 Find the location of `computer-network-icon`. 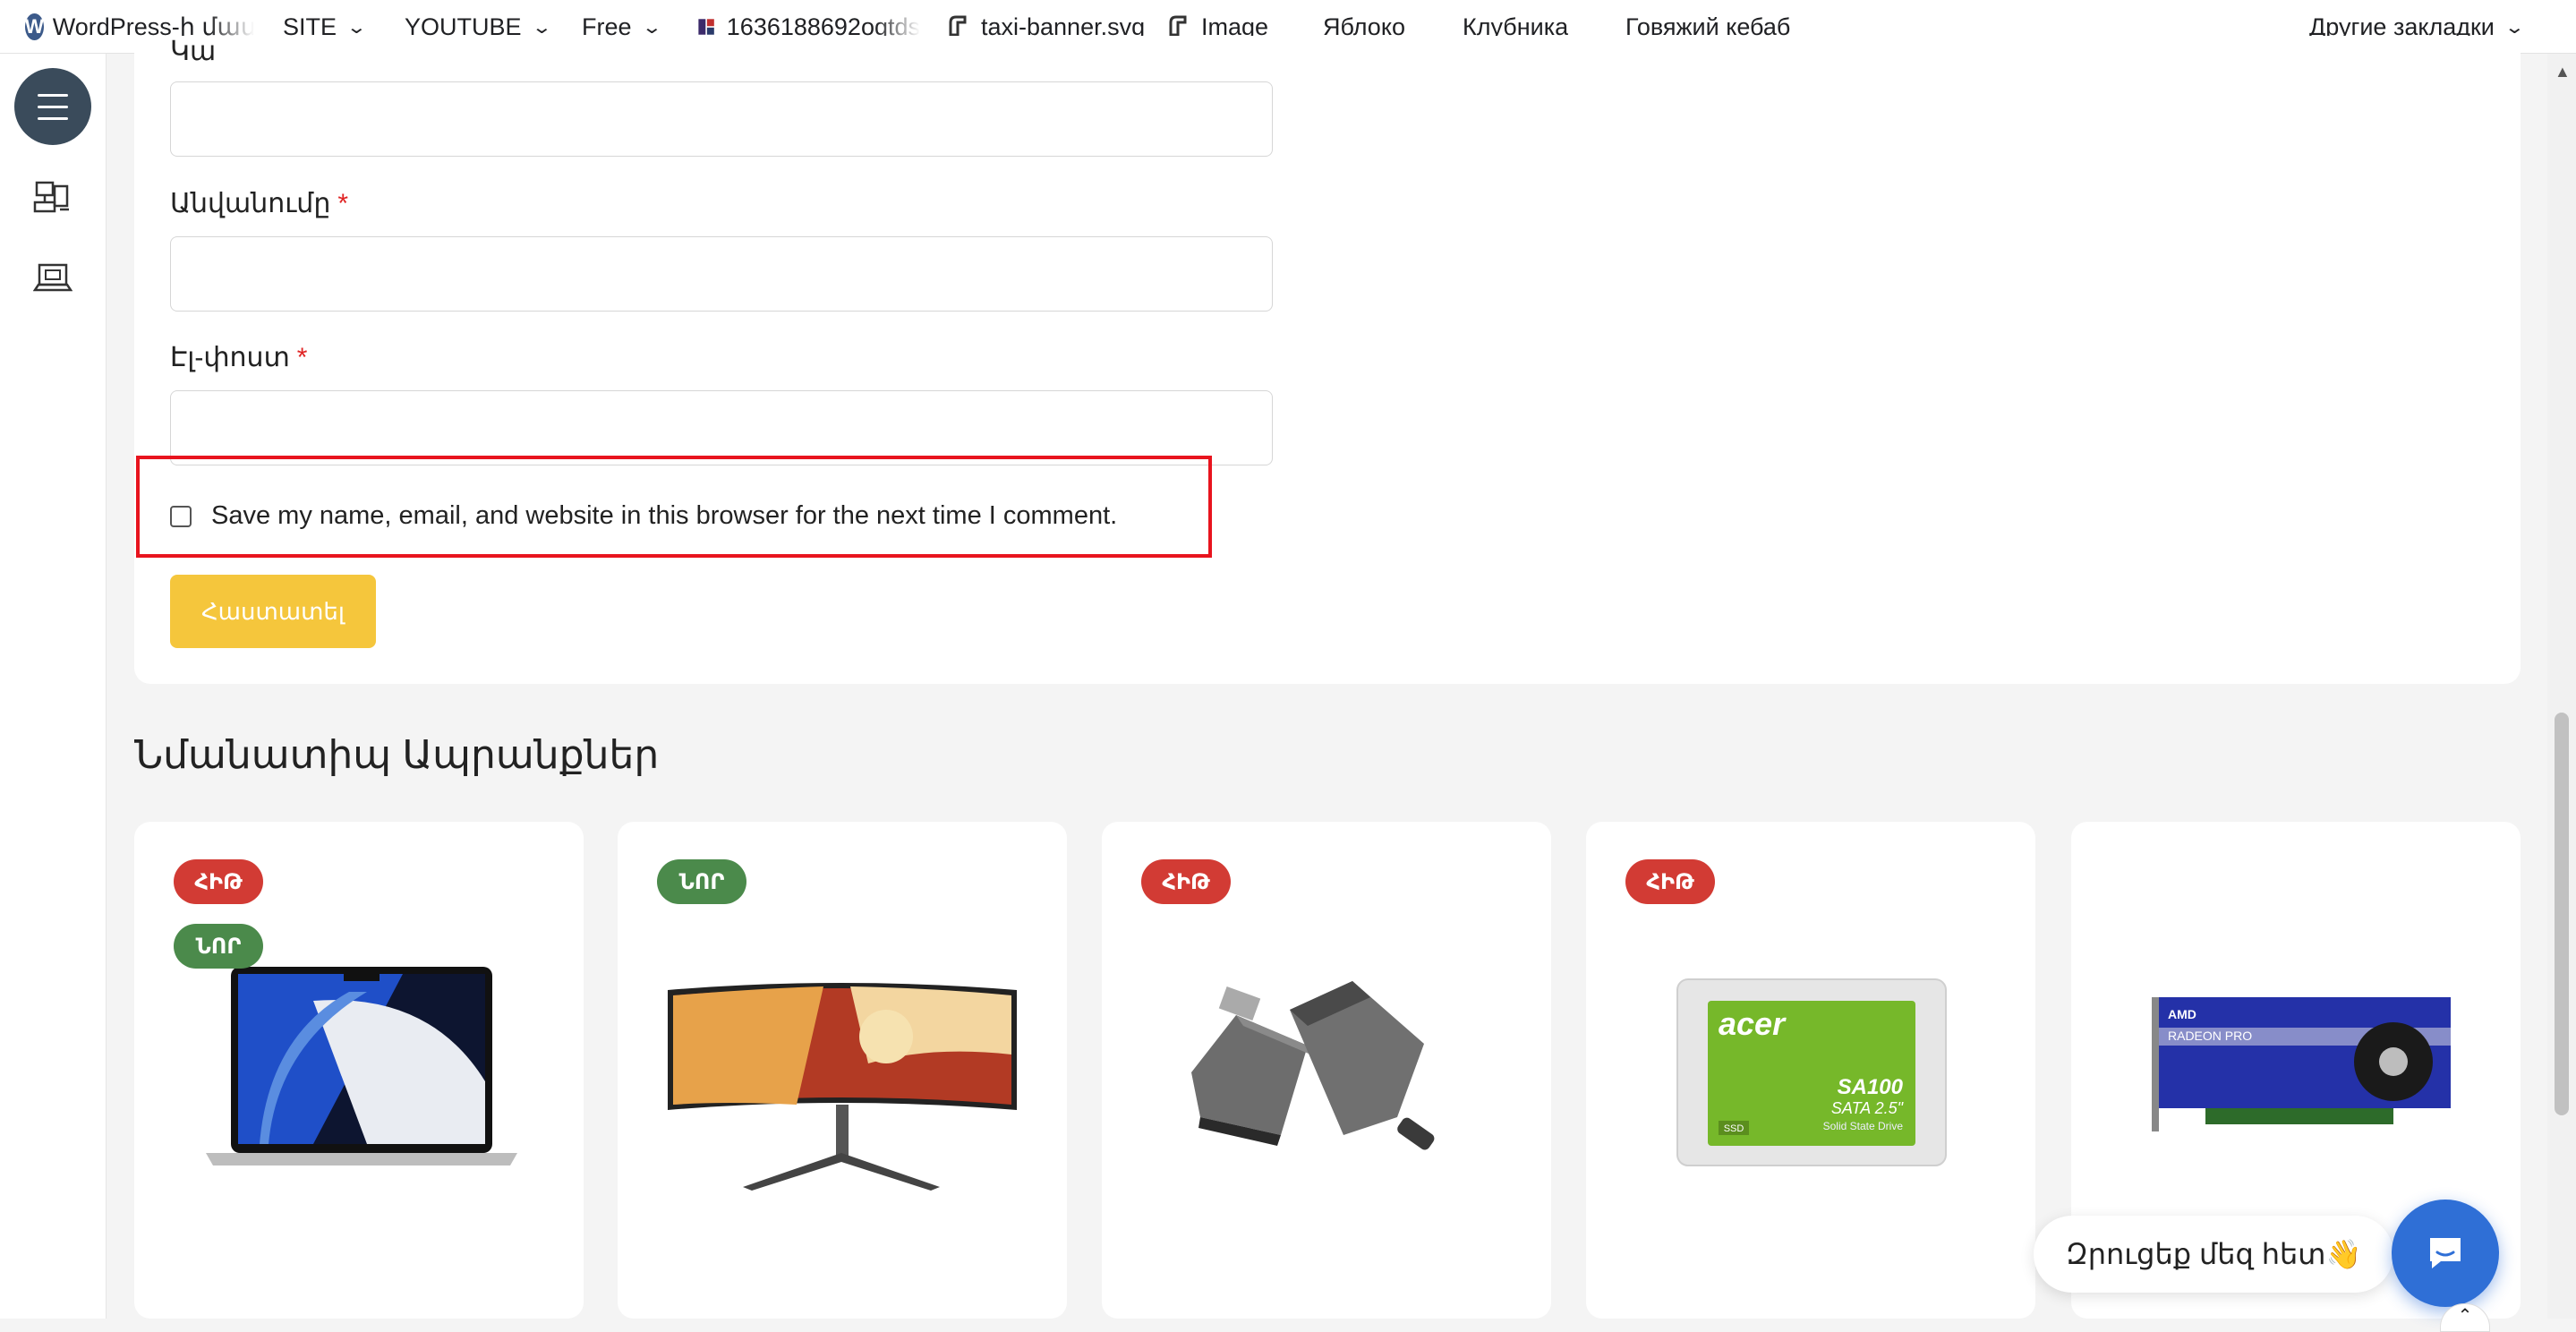

computer-network-icon is located at coordinates (53, 198).